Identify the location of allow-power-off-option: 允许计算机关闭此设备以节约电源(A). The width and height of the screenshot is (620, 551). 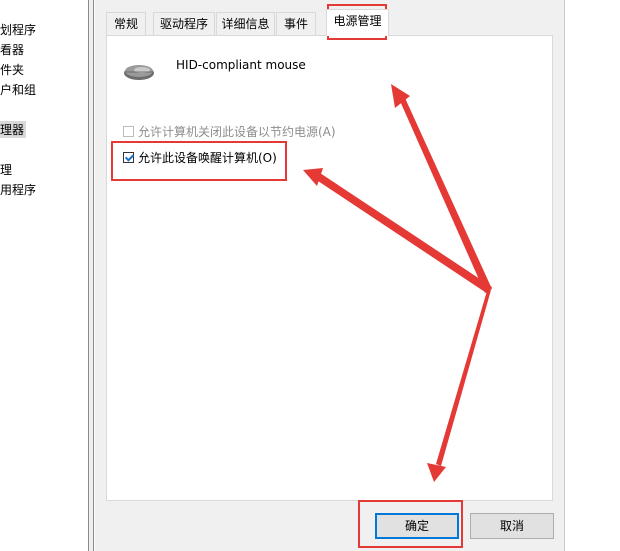
(229, 131).